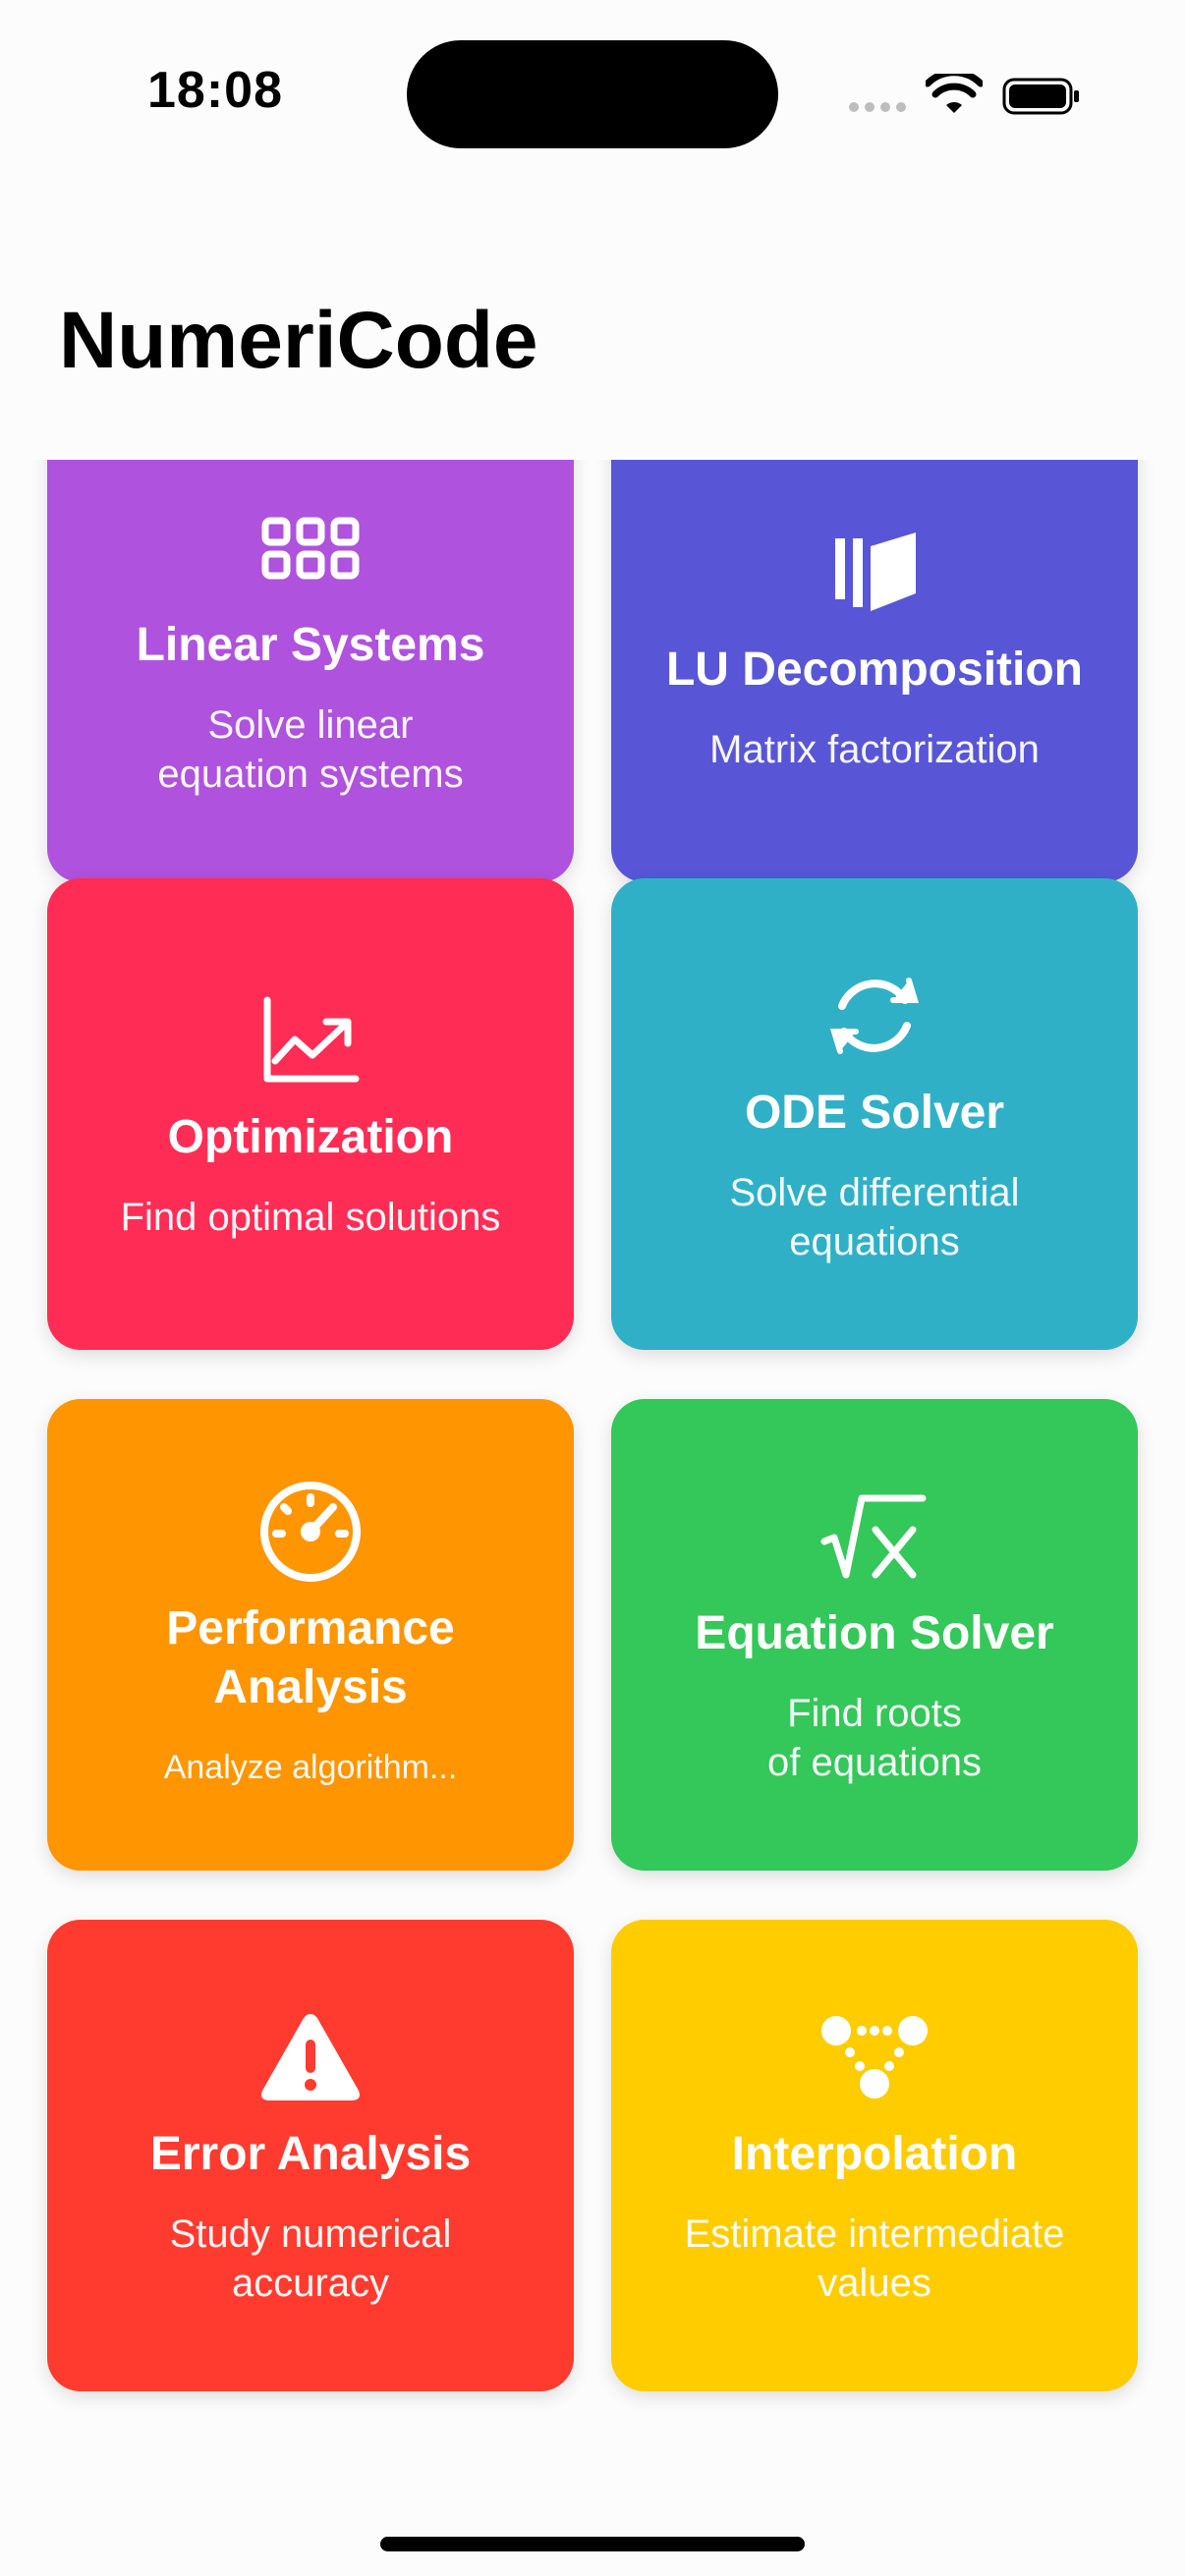  I want to click on card-subtitle: Find optimal solutions, so click(311, 1217).